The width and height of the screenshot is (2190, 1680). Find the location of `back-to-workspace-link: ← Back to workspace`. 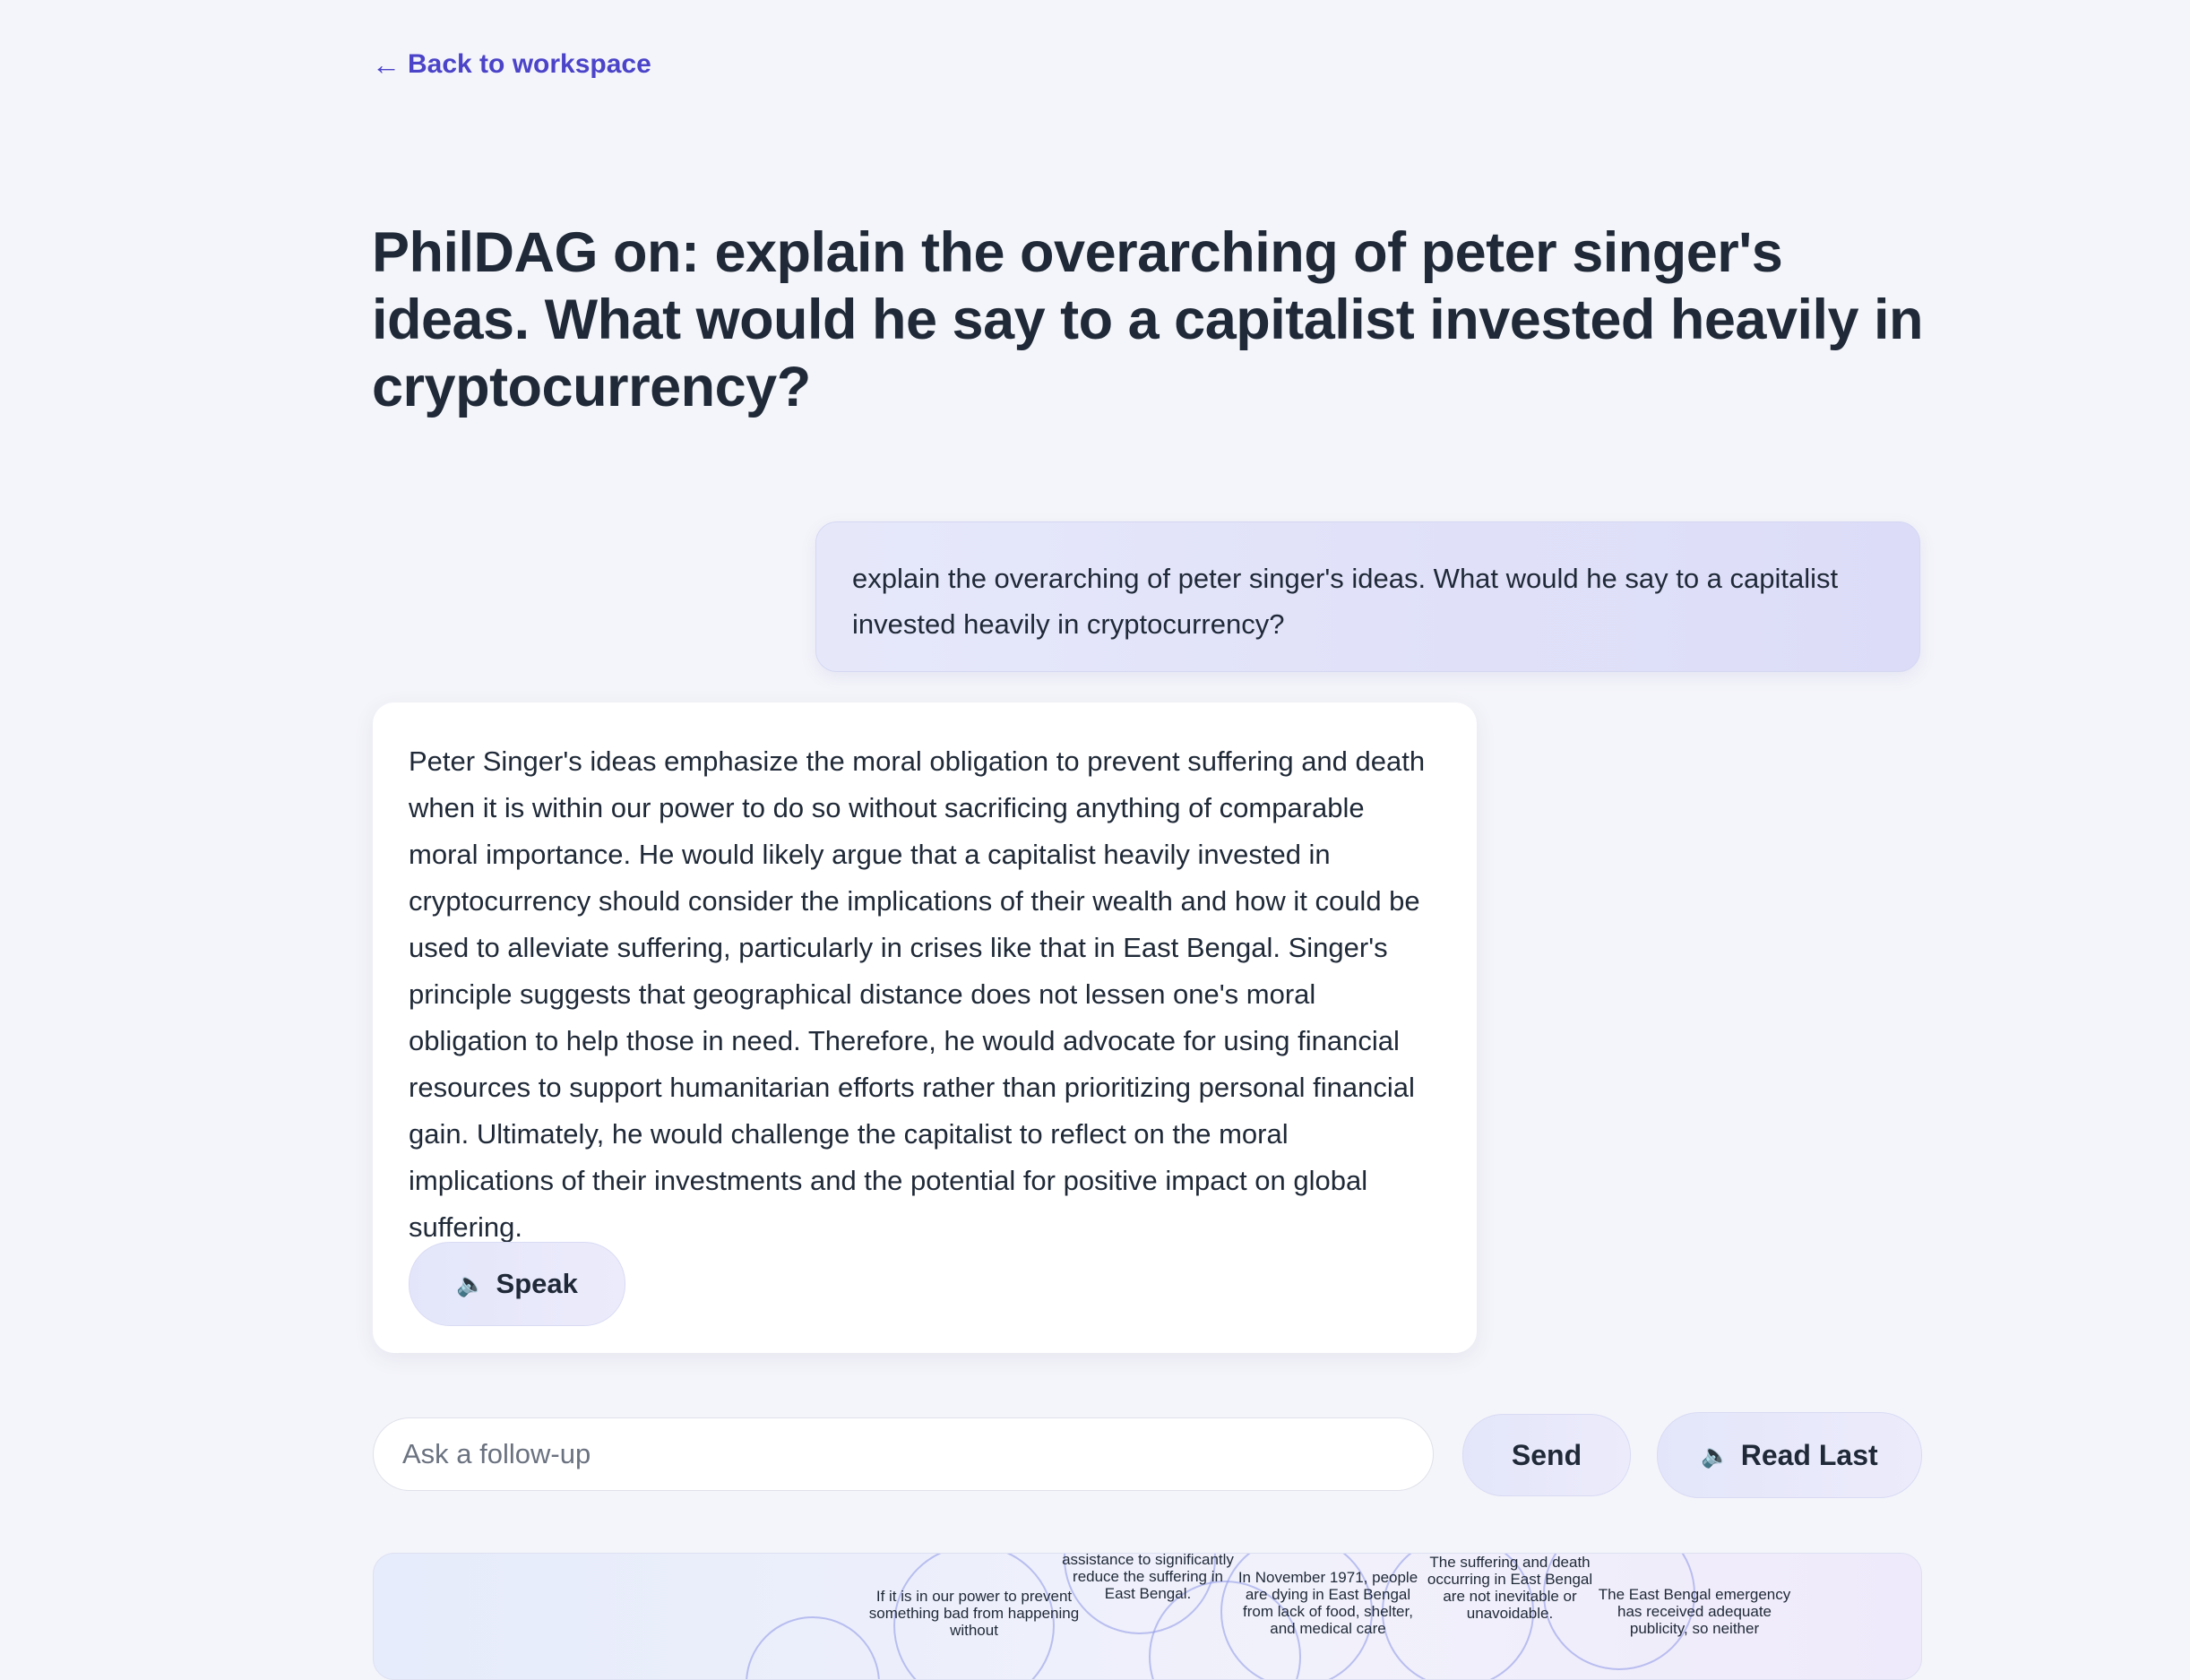

back-to-workspace-link: ← Back to workspace is located at coordinates (511, 64).